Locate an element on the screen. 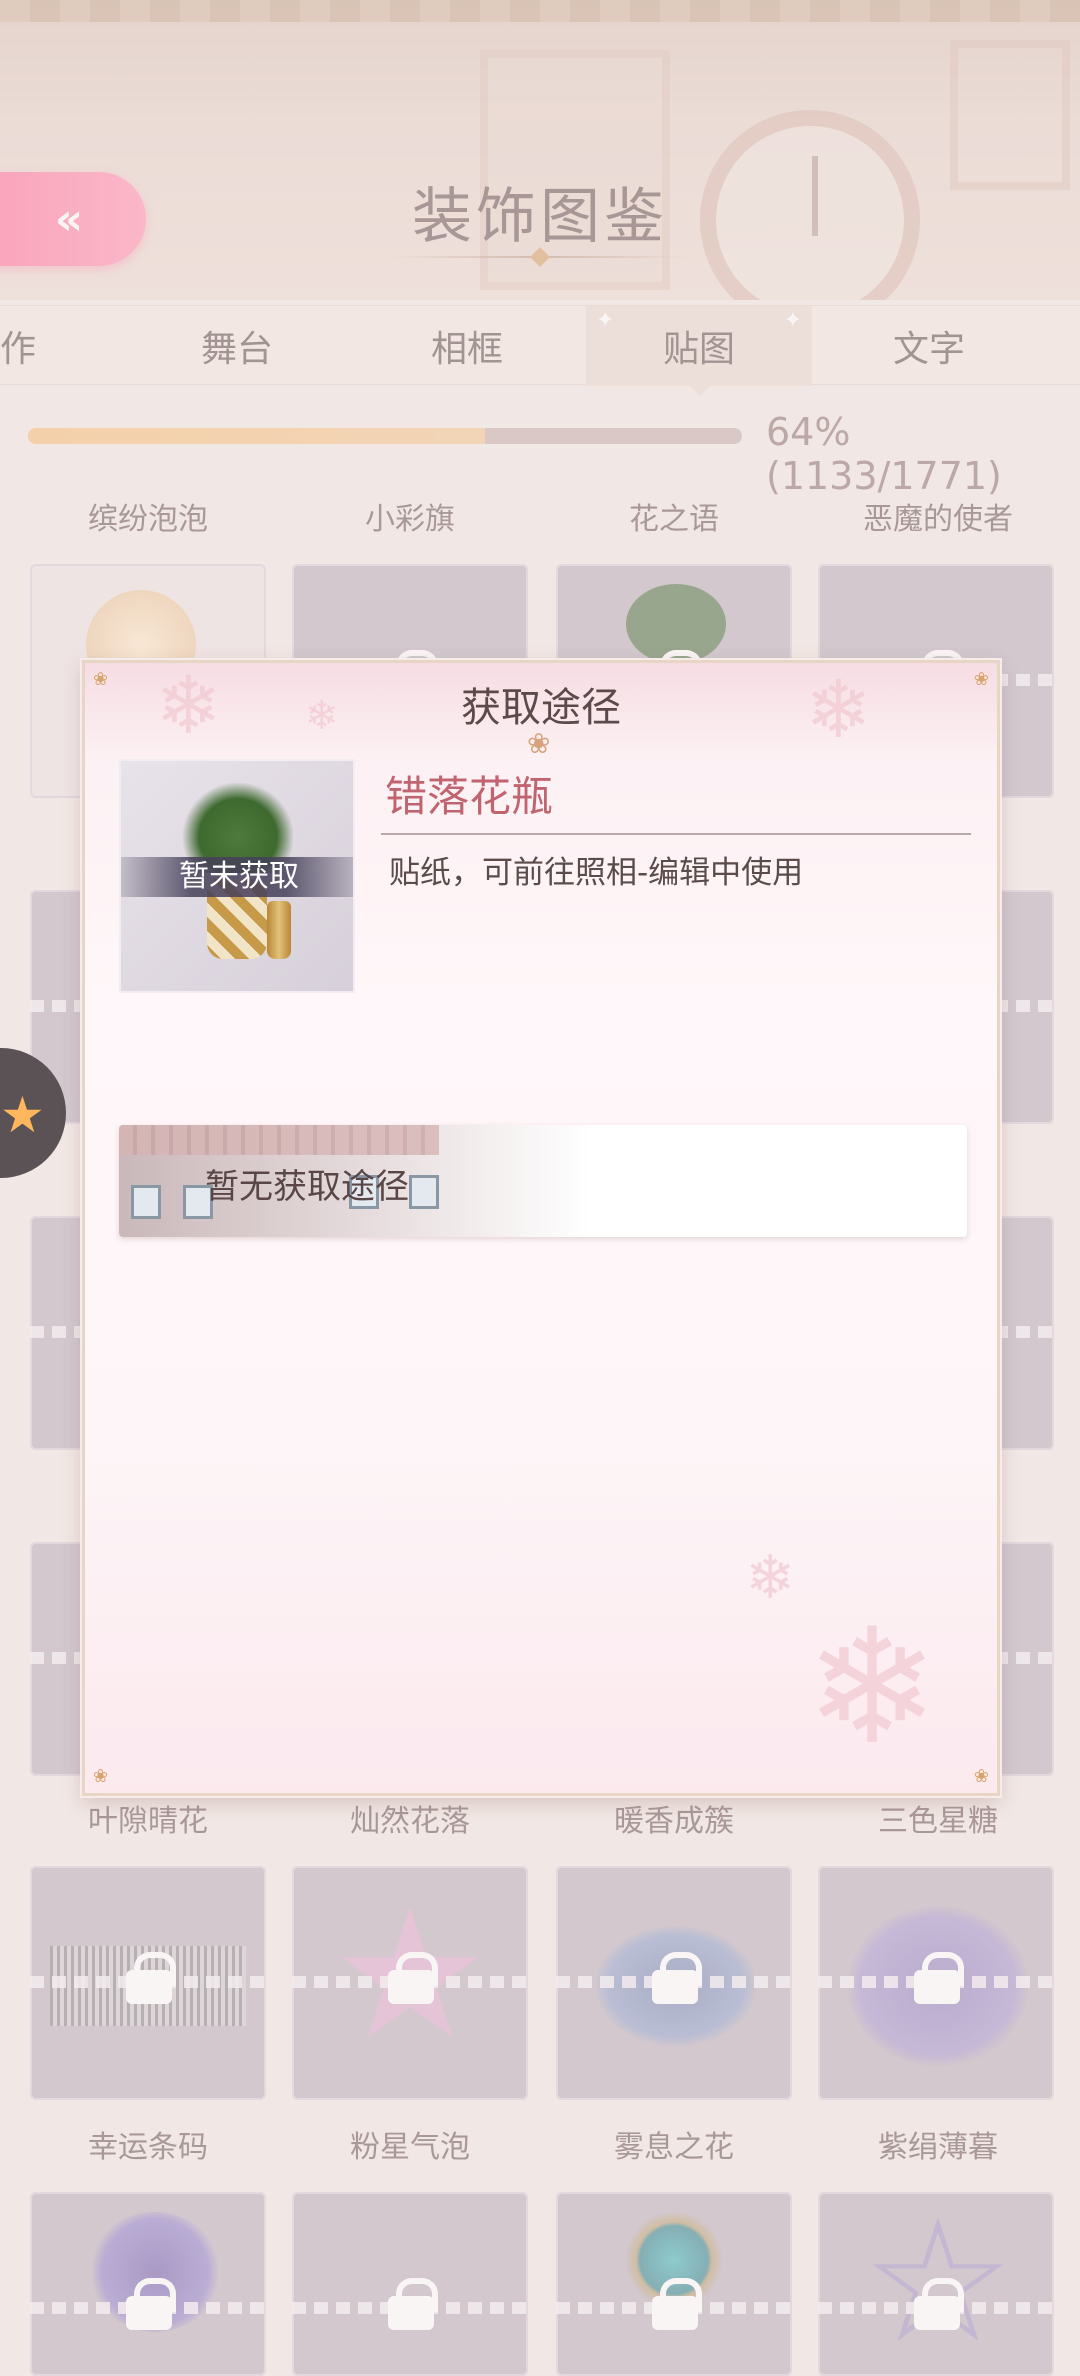  item-description: 贴纸，可前往照相-编辑中使用 is located at coordinates (596, 873).